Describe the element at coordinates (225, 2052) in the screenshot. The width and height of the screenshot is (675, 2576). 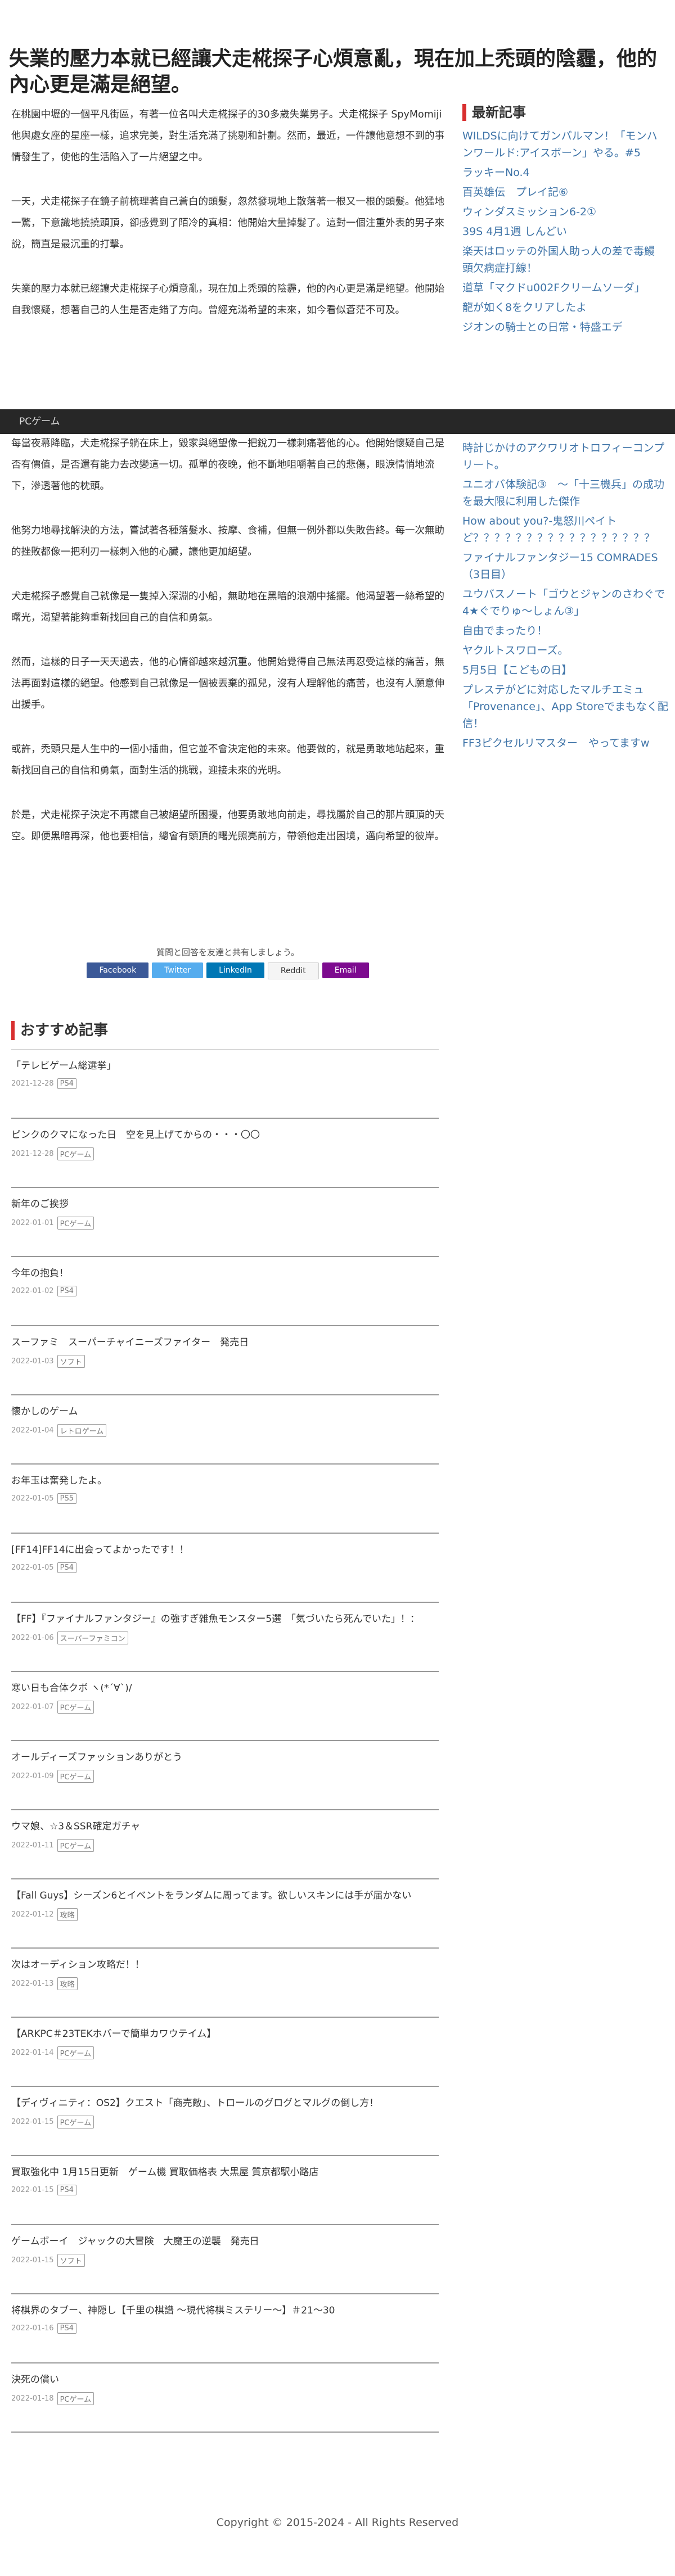
I see `recommended-item: 【ARKPC＃23TEKホバーで簡単カワウテイム】 2022-01-14 PCゲーム` at that location.